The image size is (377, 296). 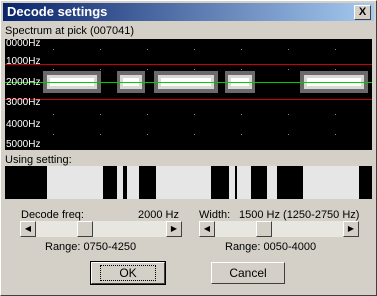 I want to click on cancel-button: Cancel, so click(x=248, y=273).